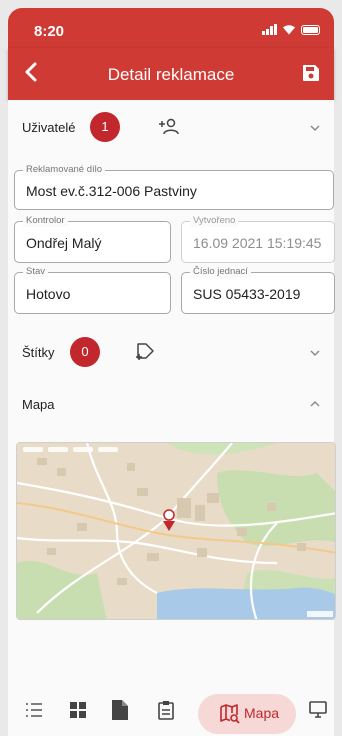 The width and height of the screenshot is (342, 736). Describe the element at coordinates (310, 29) in the screenshot. I see `battery-icon` at that location.